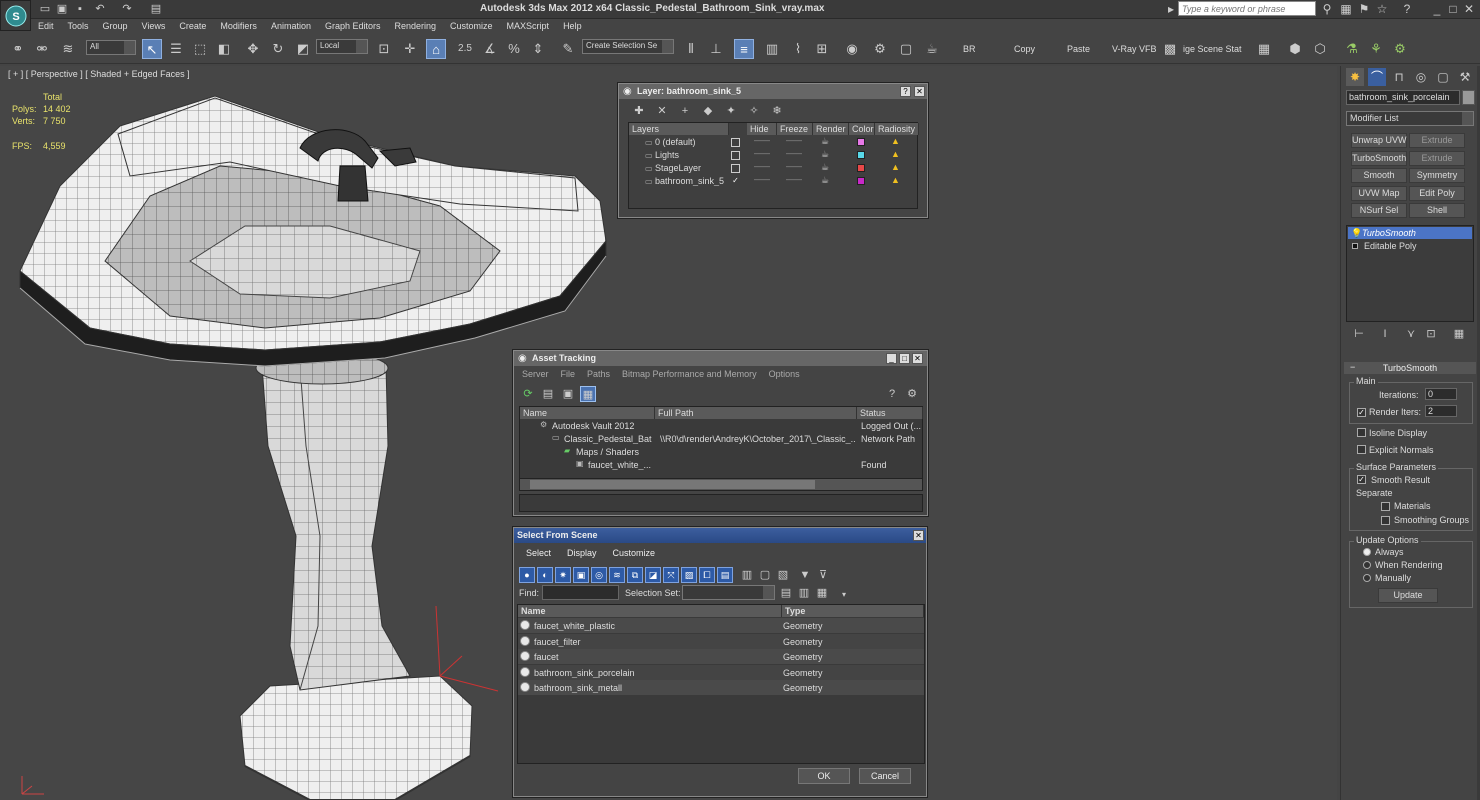  Describe the element at coordinates (1361, 449) in the screenshot. I see `explicit-normals-checkbox` at that location.